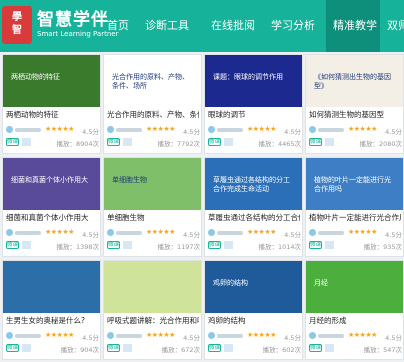  I want to click on video-title: 鸡卵的结构, so click(254, 321).